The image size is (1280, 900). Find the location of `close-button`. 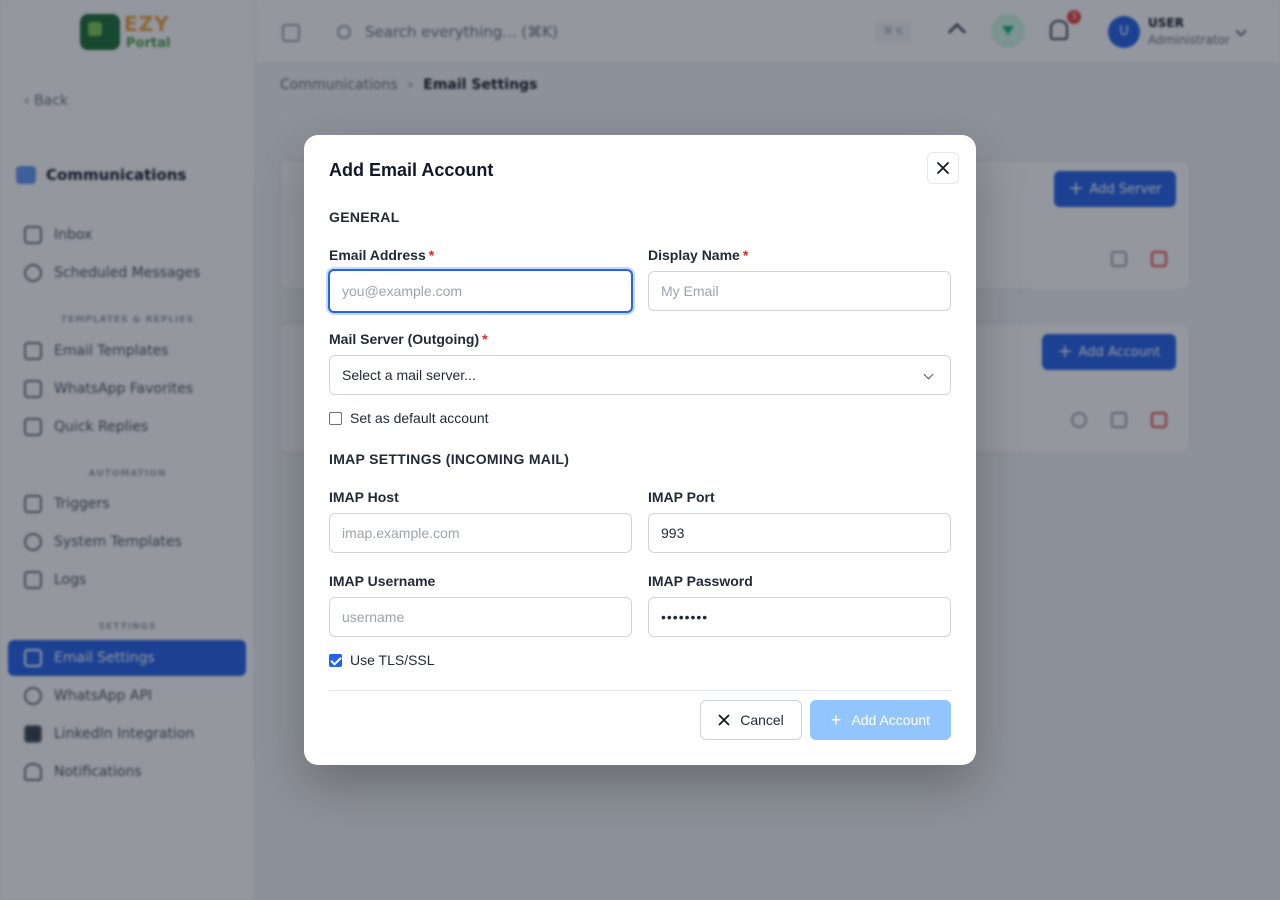

close-button is located at coordinates (943, 168).